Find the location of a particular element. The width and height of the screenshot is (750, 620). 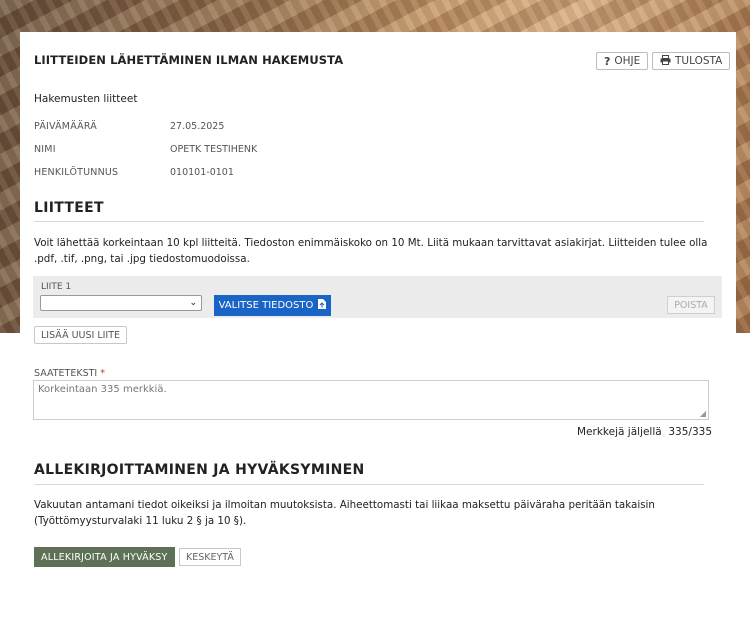

cancel-button: KESKEYTÄ is located at coordinates (210, 557).